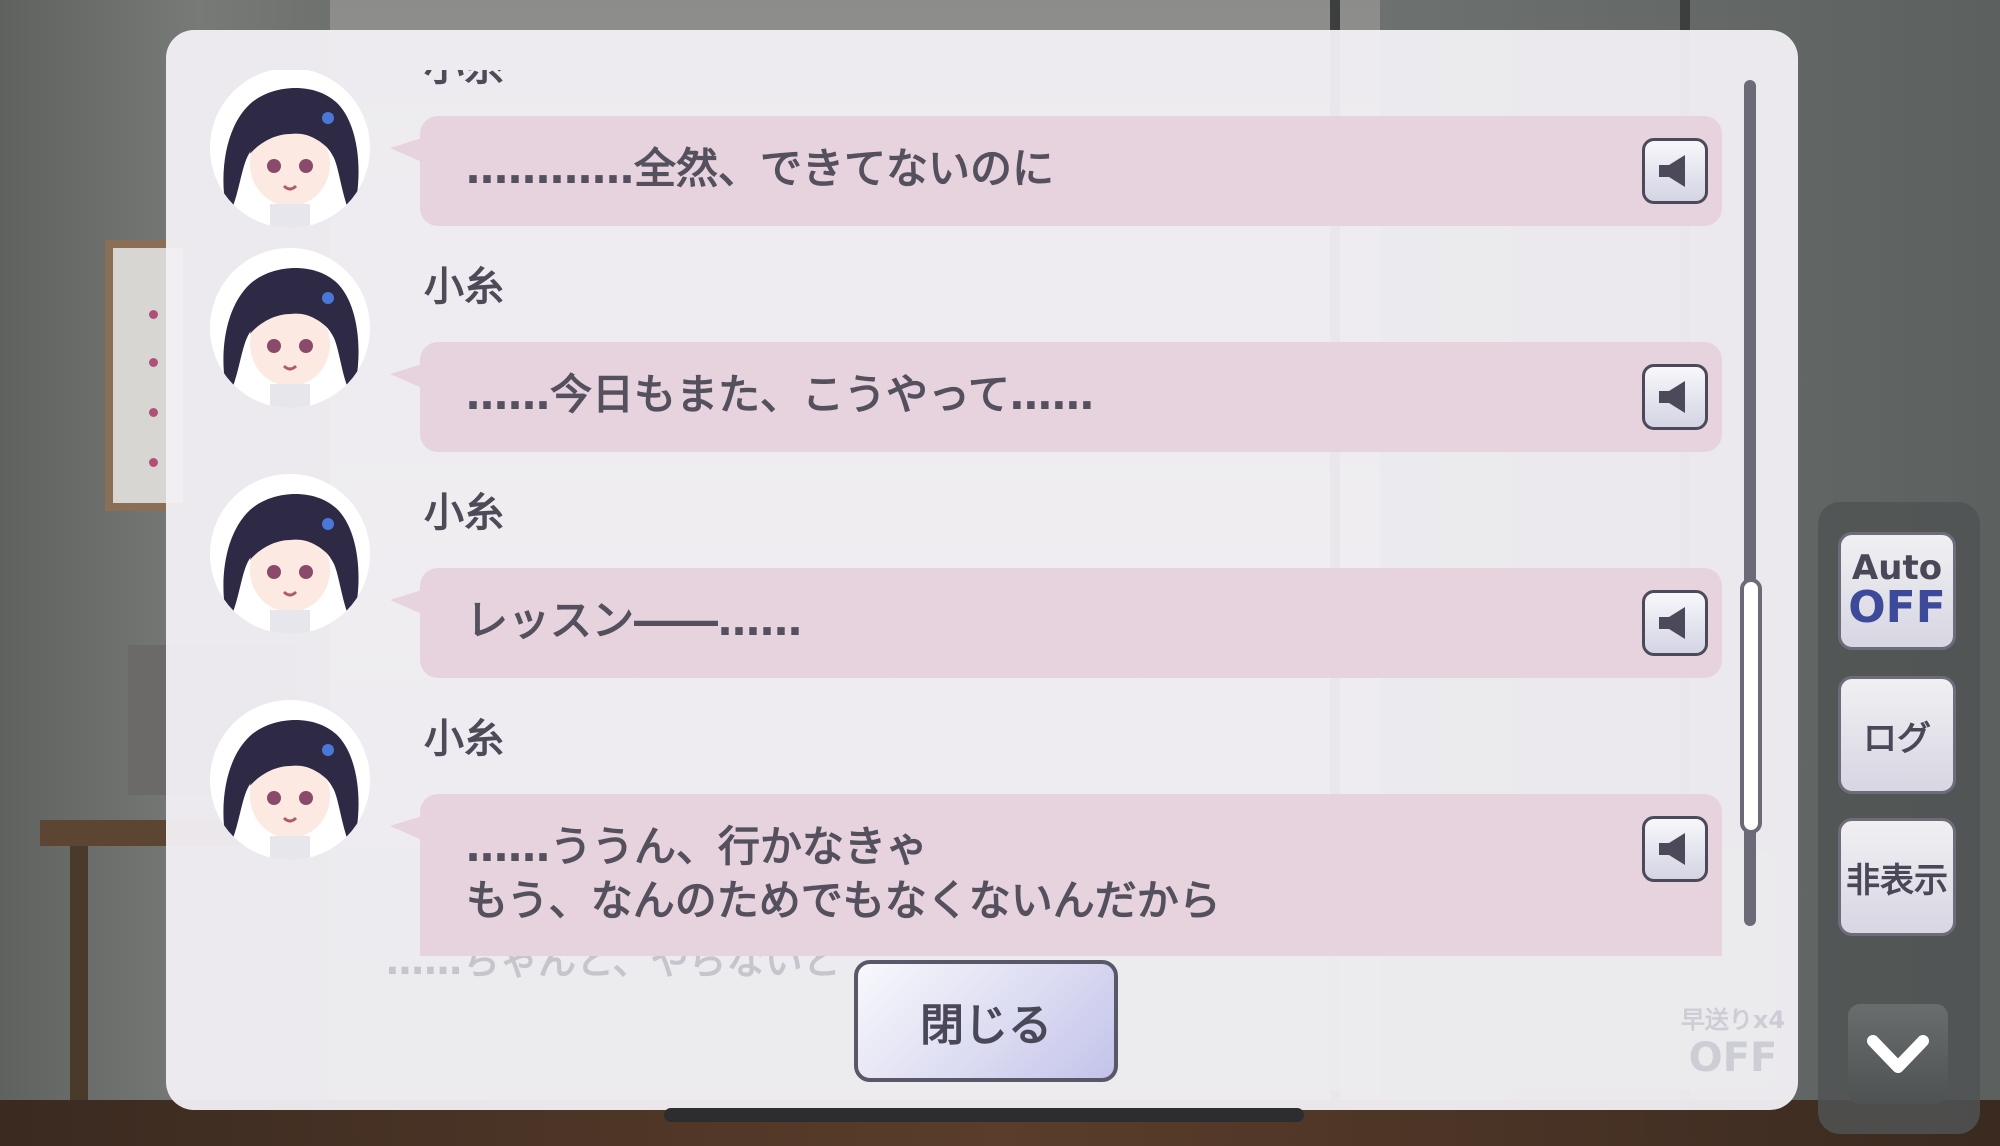 The width and height of the screenshot is (2000, 1146). What do you see at coordinates (1751, 706) in the screenshot?
I see `scrollbar-thumb` at bounding box center [1751, 706].